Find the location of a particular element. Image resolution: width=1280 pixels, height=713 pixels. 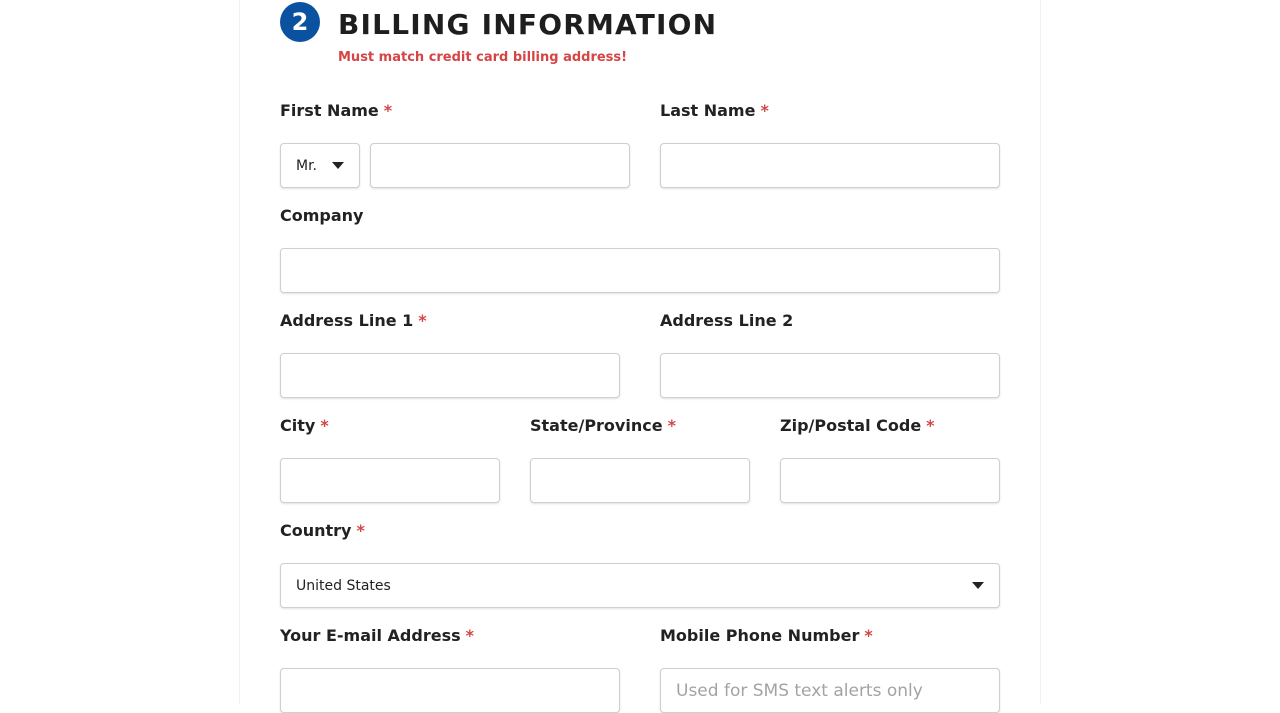

state-field is located at coordinates (640, 480).